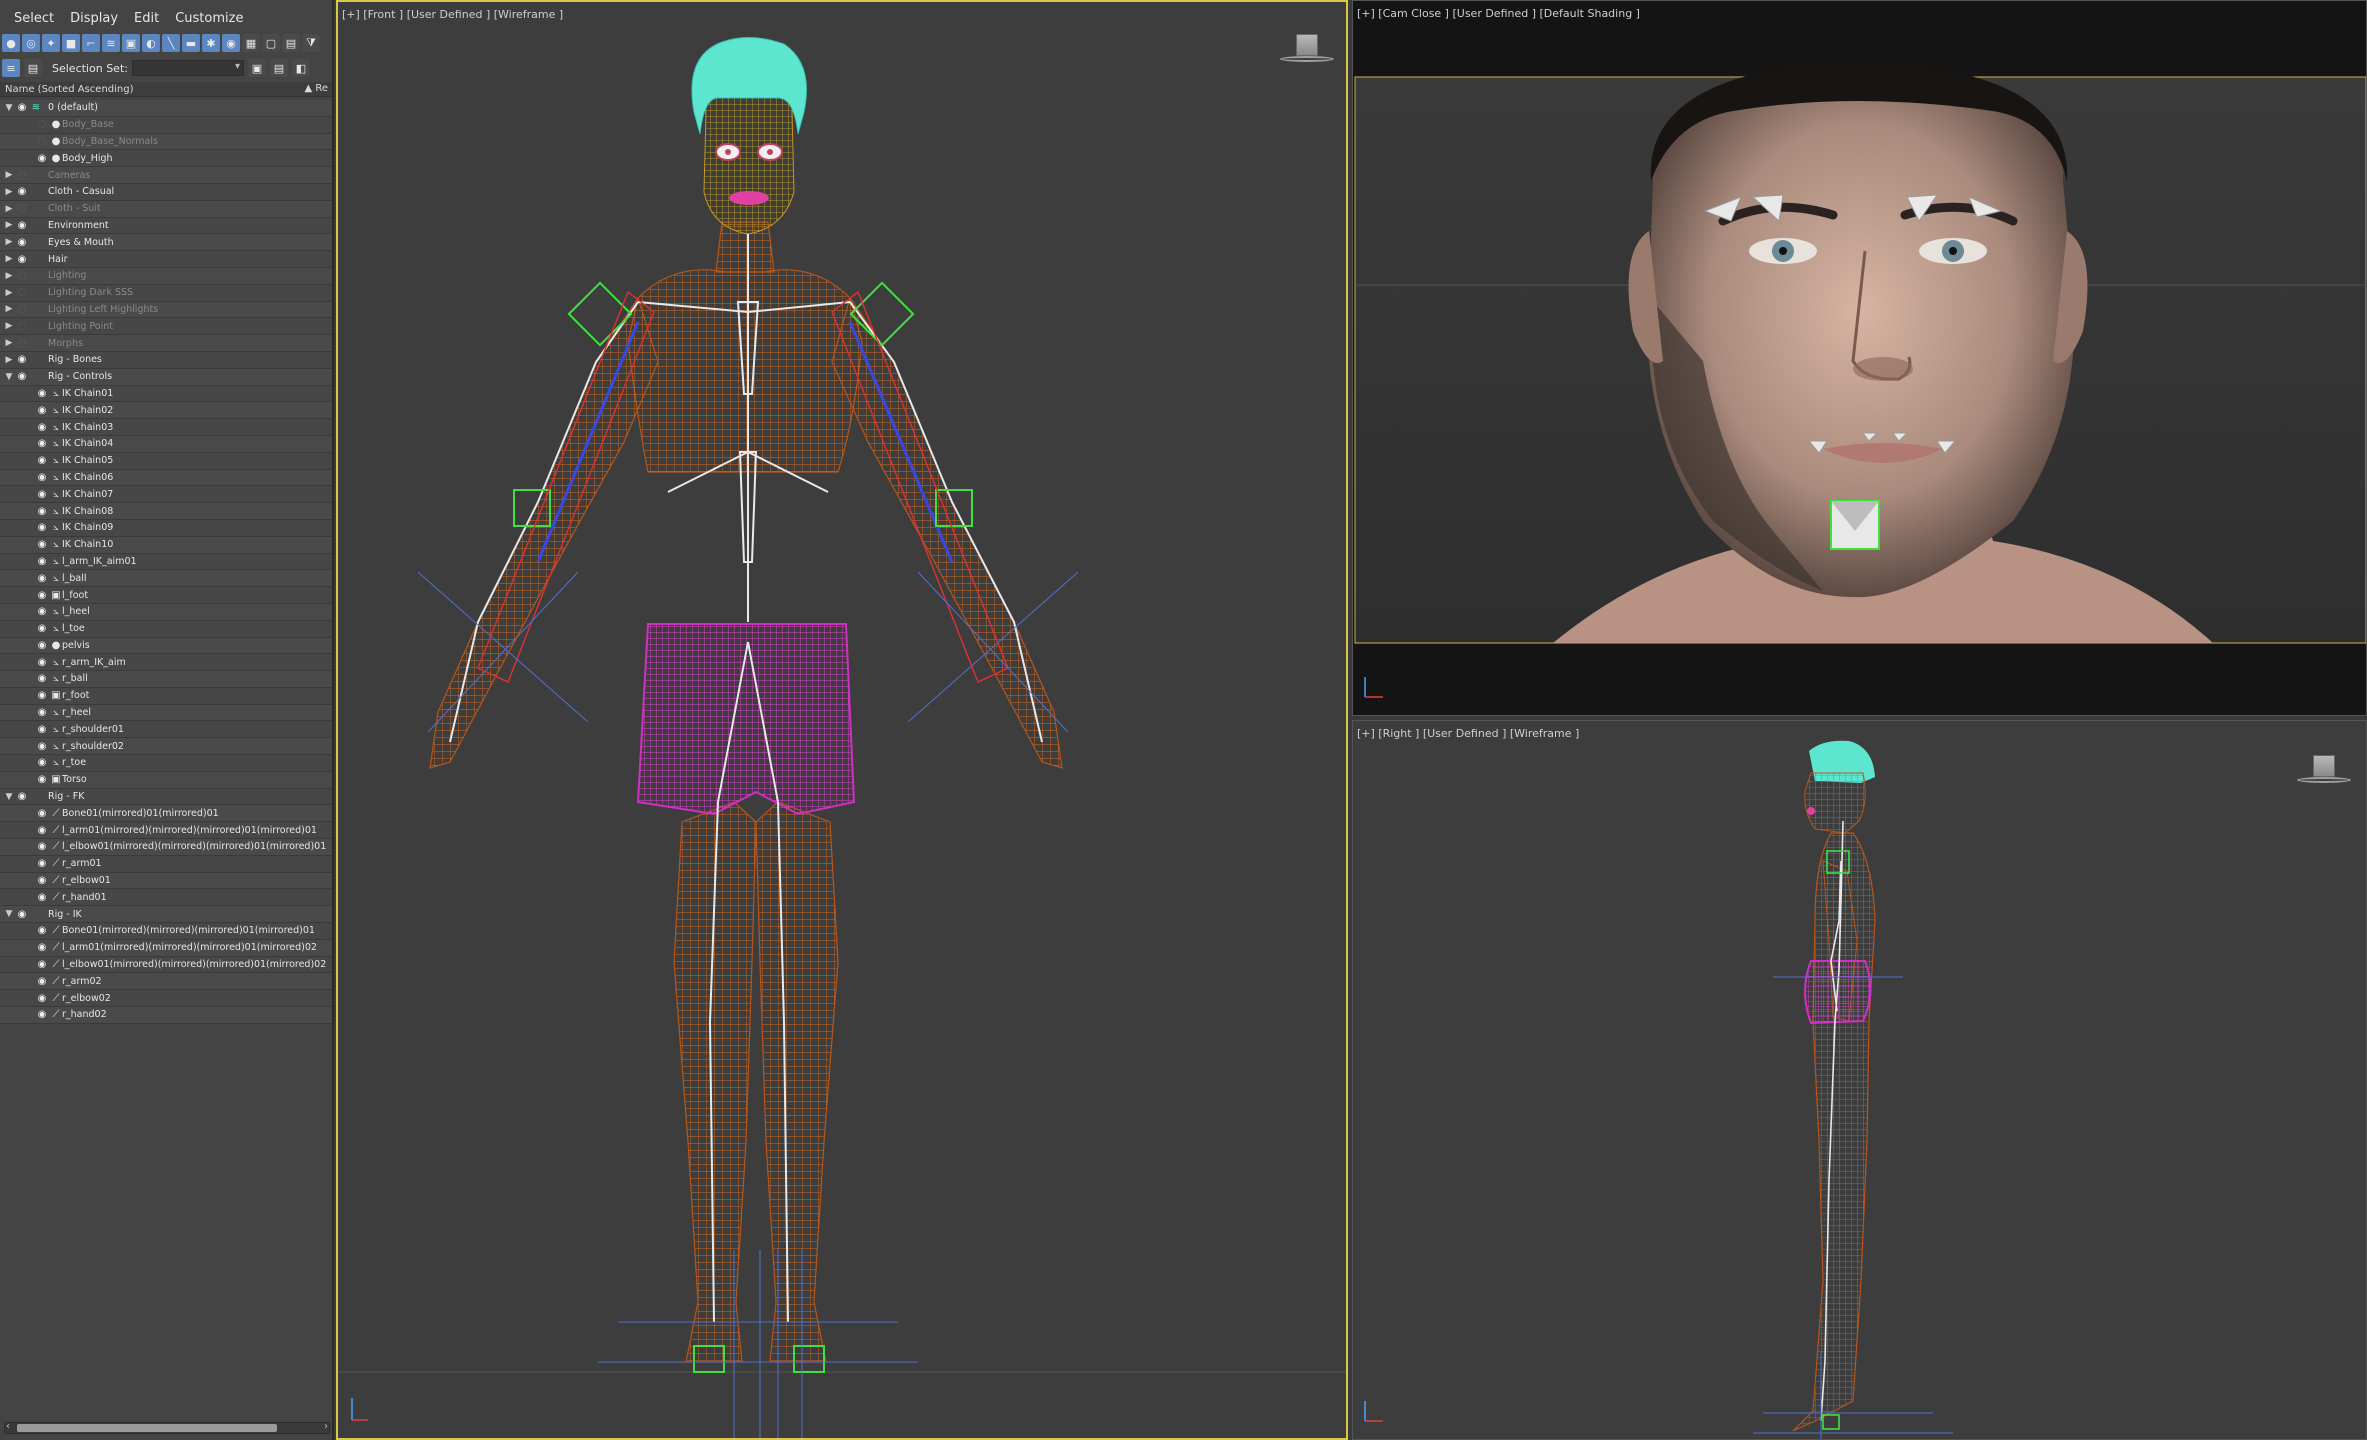  I want to click on layer-row: ◉ ⦣ IK Chain07, so click(166, 495).